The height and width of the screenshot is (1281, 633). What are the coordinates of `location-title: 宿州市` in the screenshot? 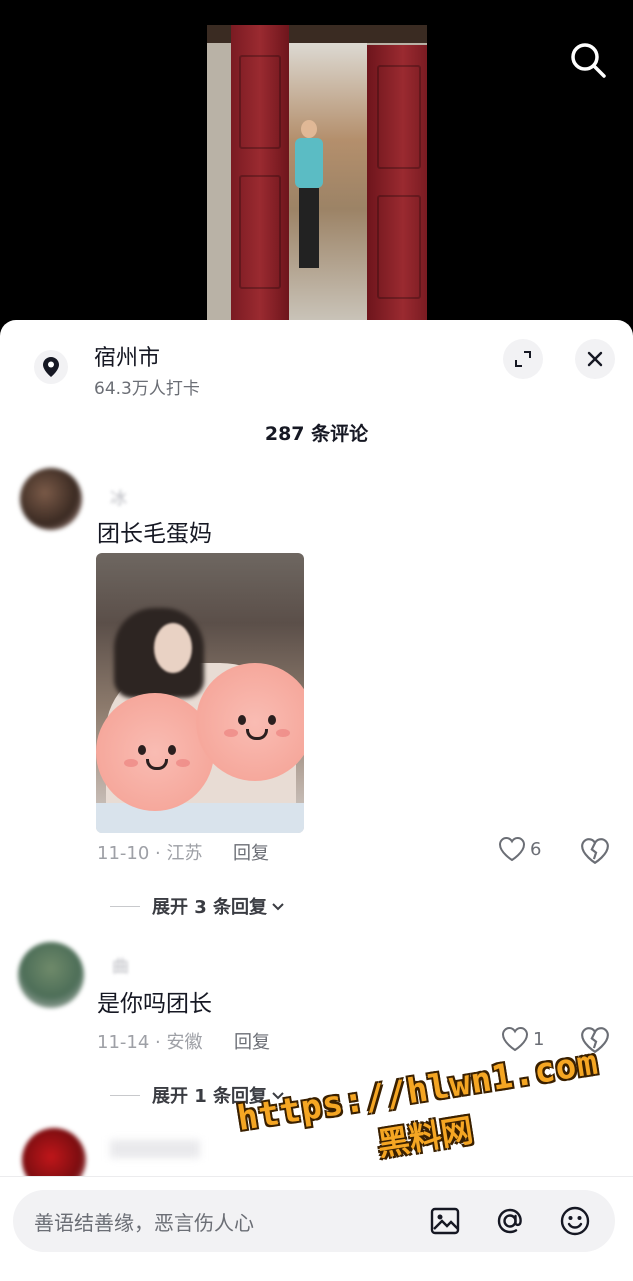 It's located at (127, 356).